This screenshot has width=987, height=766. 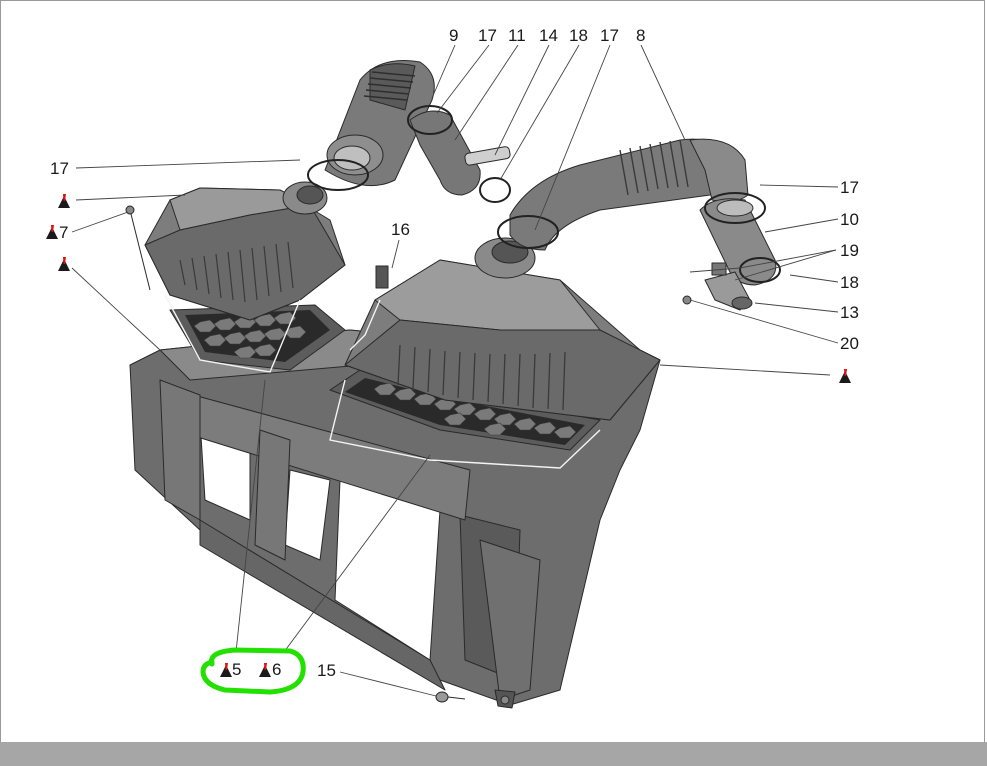 I want to click on callout-10: 10, so click(x=849, y=219).